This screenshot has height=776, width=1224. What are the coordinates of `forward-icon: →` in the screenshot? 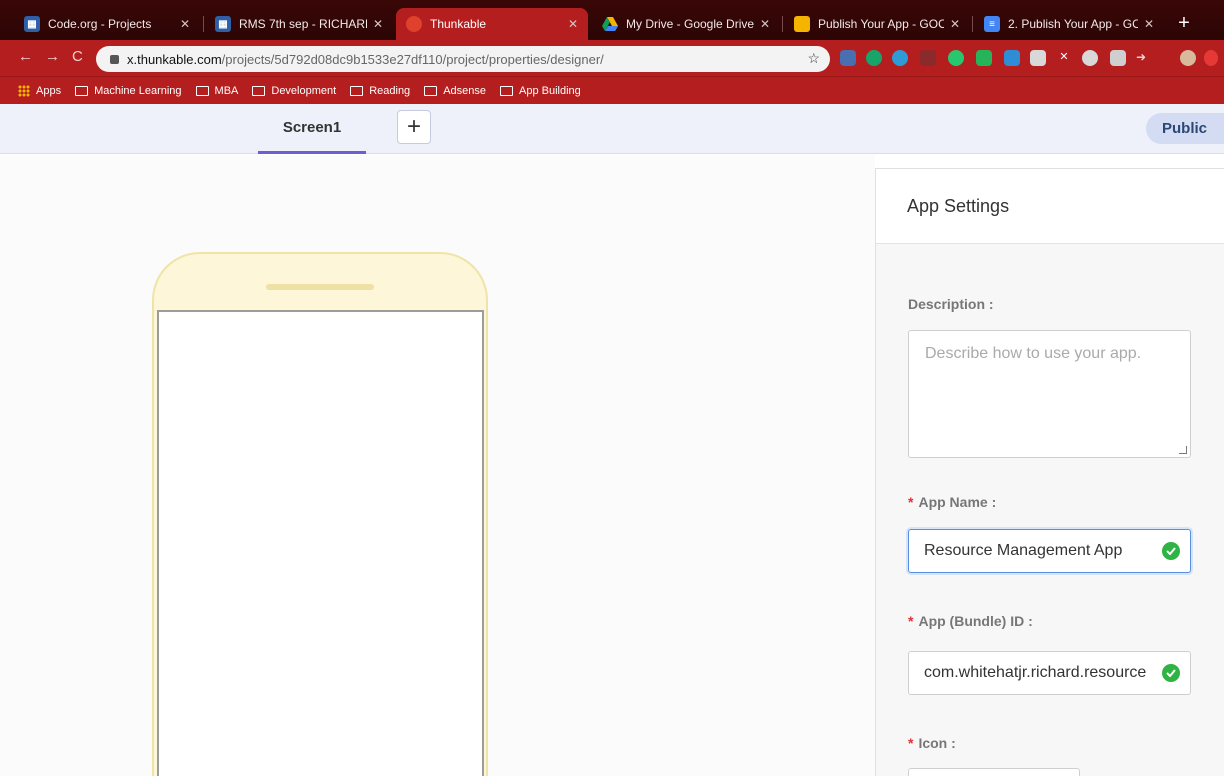 It's located at (52, 56).